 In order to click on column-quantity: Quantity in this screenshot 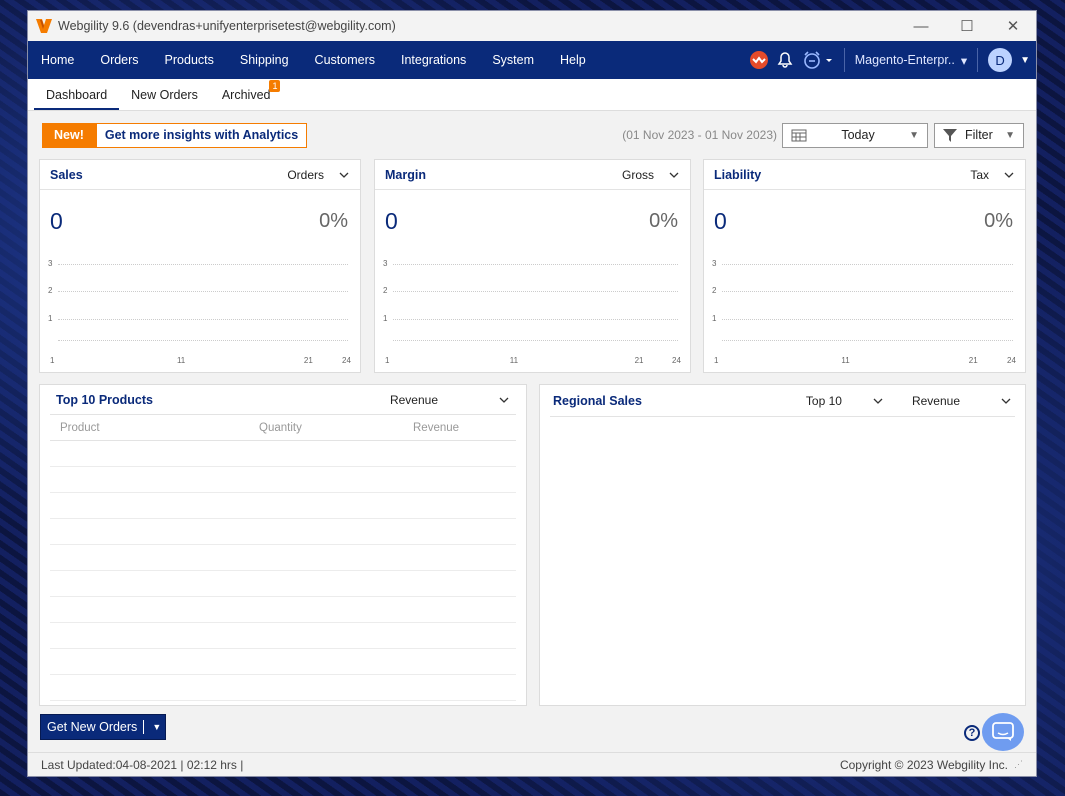, I will do `click(336, 428)`.